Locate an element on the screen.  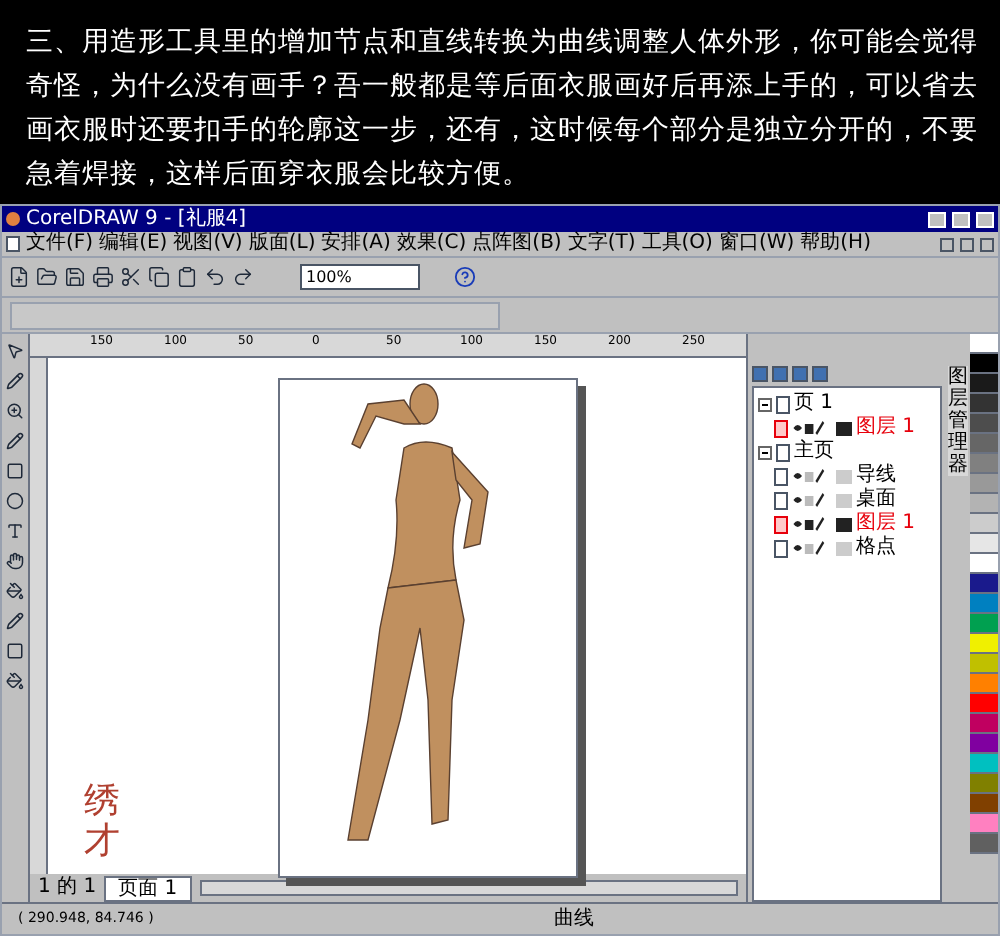
layer-label: 格点 is located at coordinates (876, 548).